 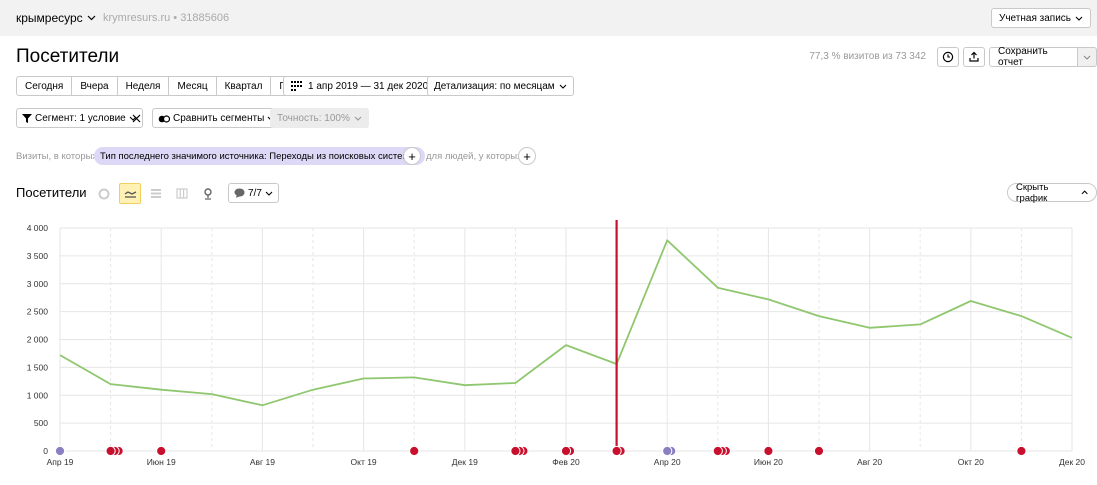 I want to click on hide-chart-button: Скрыть график, so click(x=1052, y=192).